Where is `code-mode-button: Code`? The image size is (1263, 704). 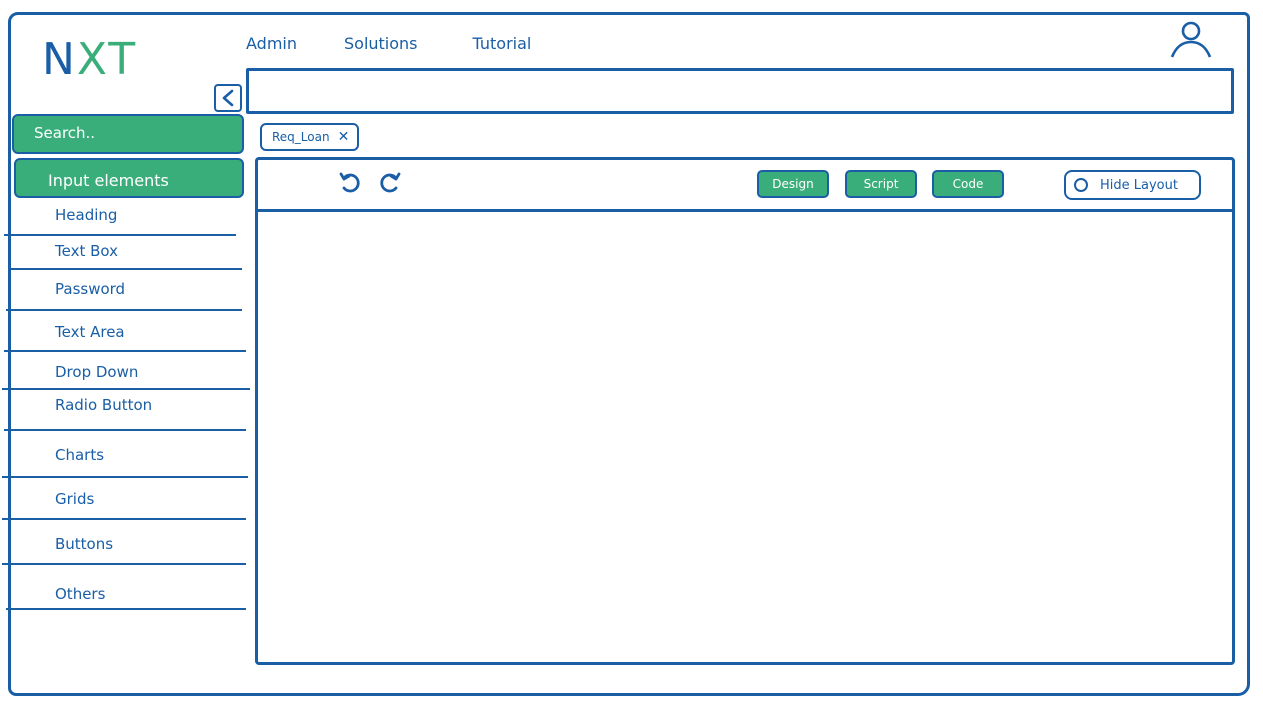 code-mode-button: Code is located at coordinates (968, 184).